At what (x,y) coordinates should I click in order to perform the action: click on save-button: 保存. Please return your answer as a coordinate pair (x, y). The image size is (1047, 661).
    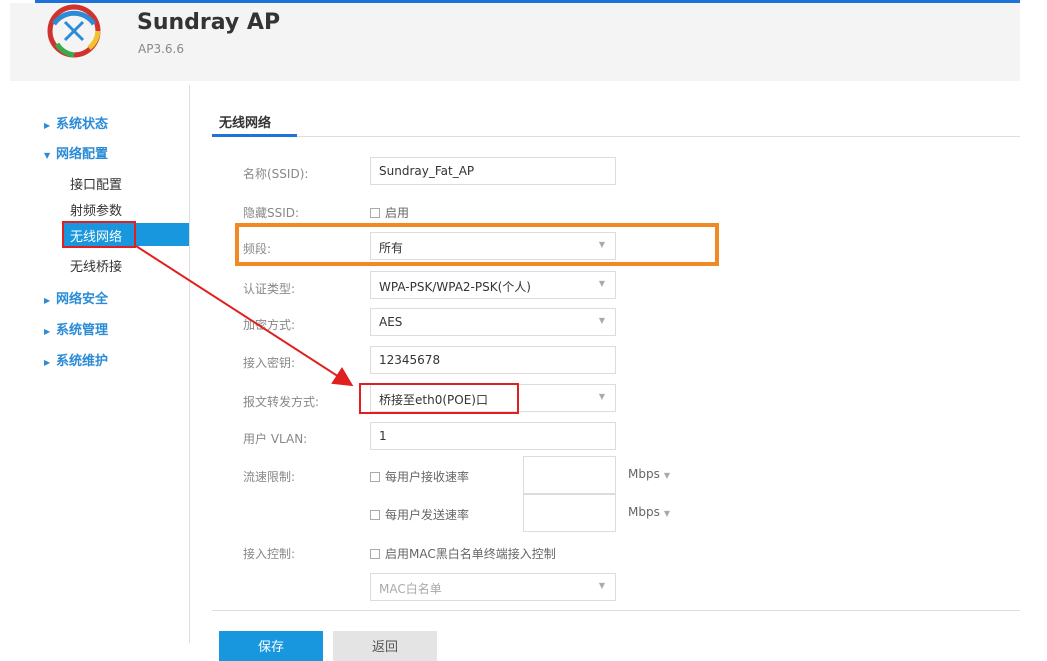
    Looking at the image, I should click on (271, 646).